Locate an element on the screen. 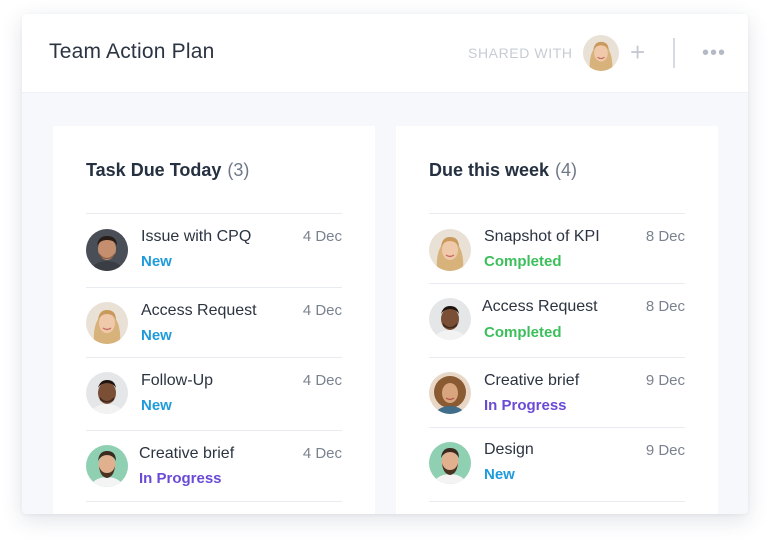 Image resolution: width=770 pixels, height=544 pixels. shared-with-label: SHARED WITH is located at coordinates (520, 53).